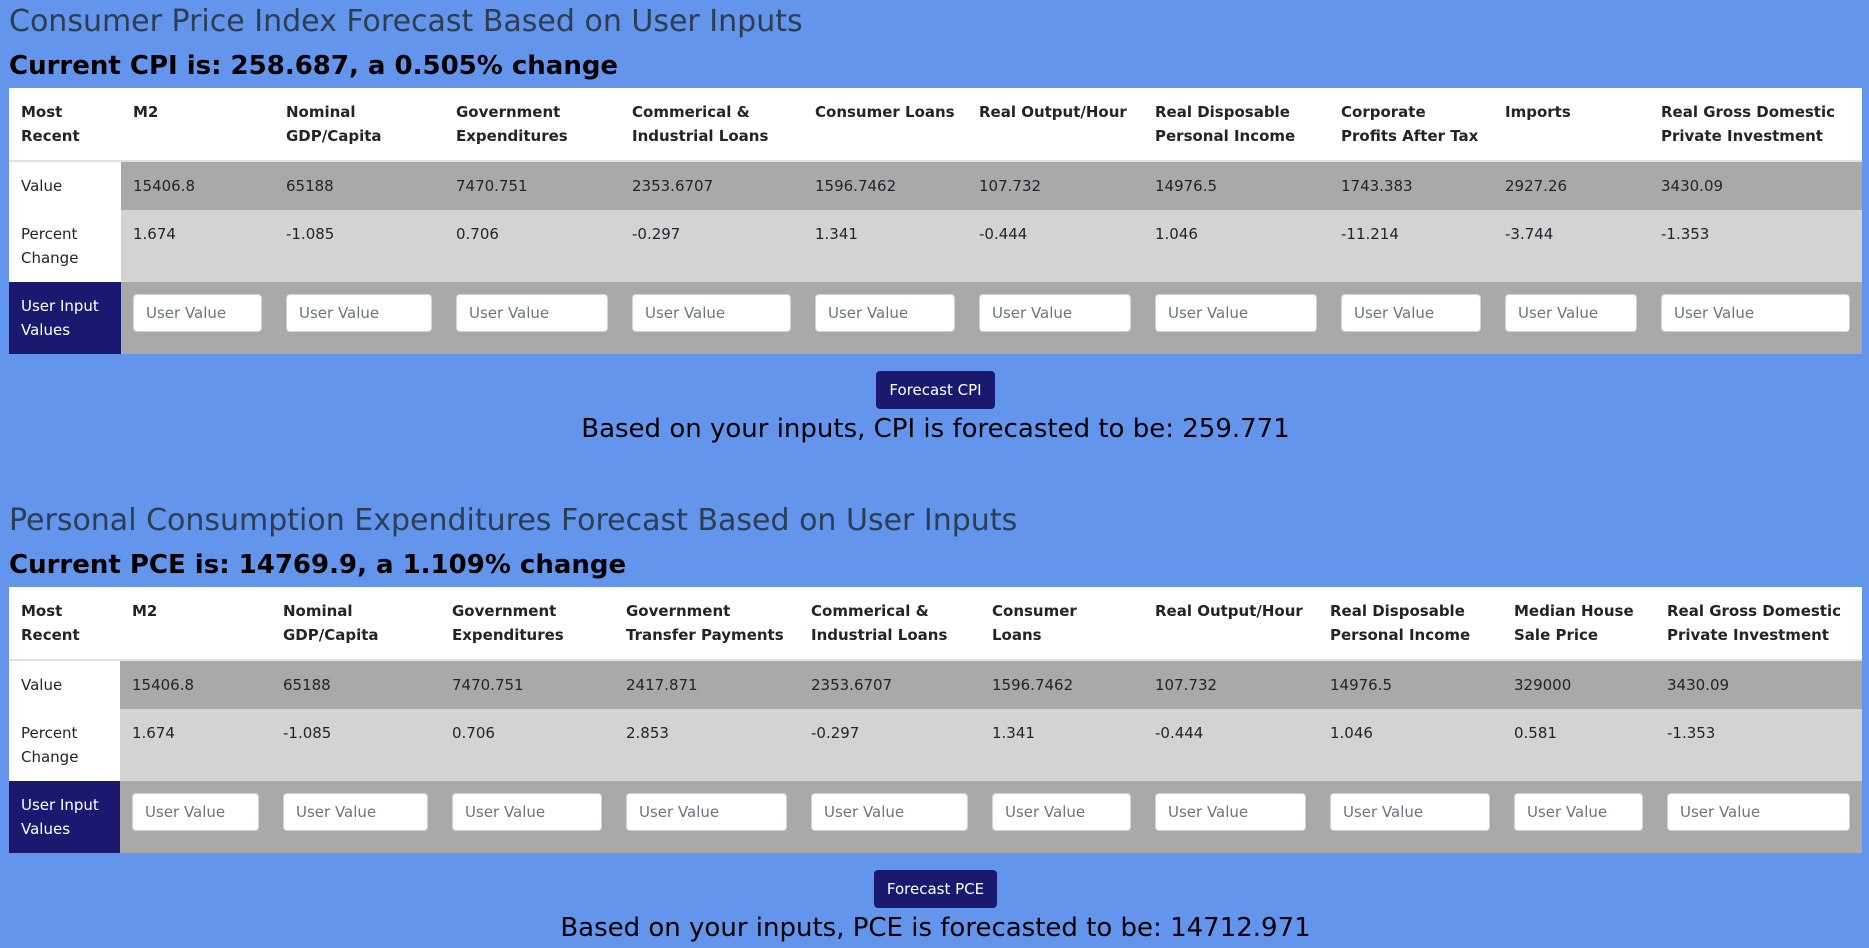 This screenshot has width=1869, height=948. What do you see at coordinates (1410, 745) in the screenshot?
I see `percent-change-cell: 1.046` at bounding box center [1410, 745].